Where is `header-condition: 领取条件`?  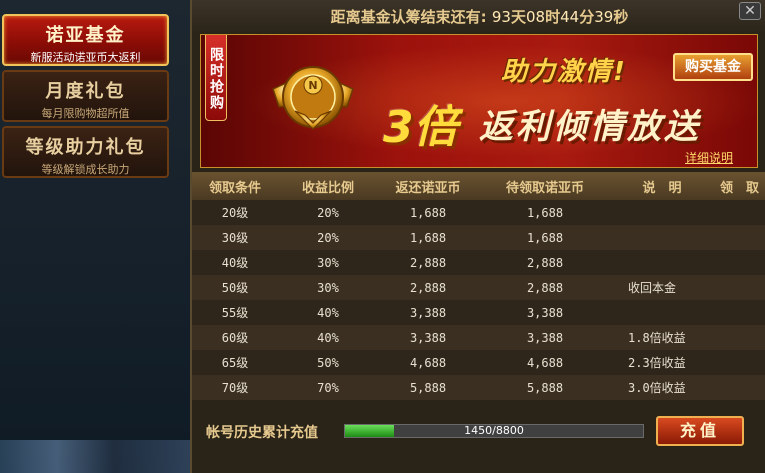
header-condition: 领取条件 is located at coordinates (234, 188).